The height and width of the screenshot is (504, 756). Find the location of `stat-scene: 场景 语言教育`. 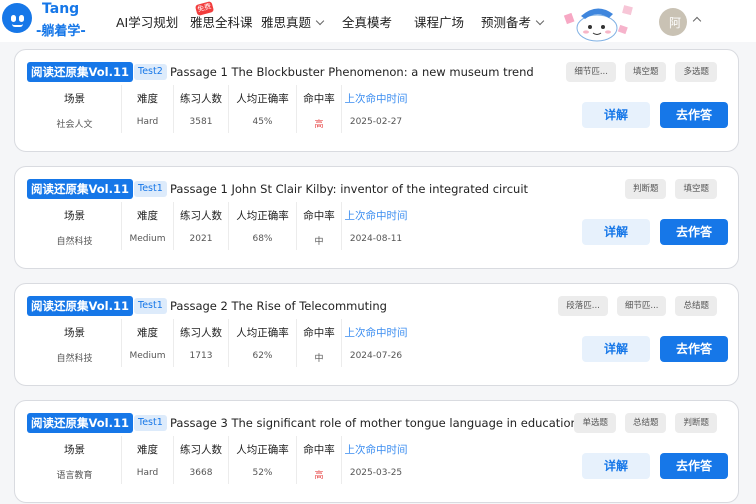

stat-scene: 场景 语言教育 is located at coordinates (75, 460).